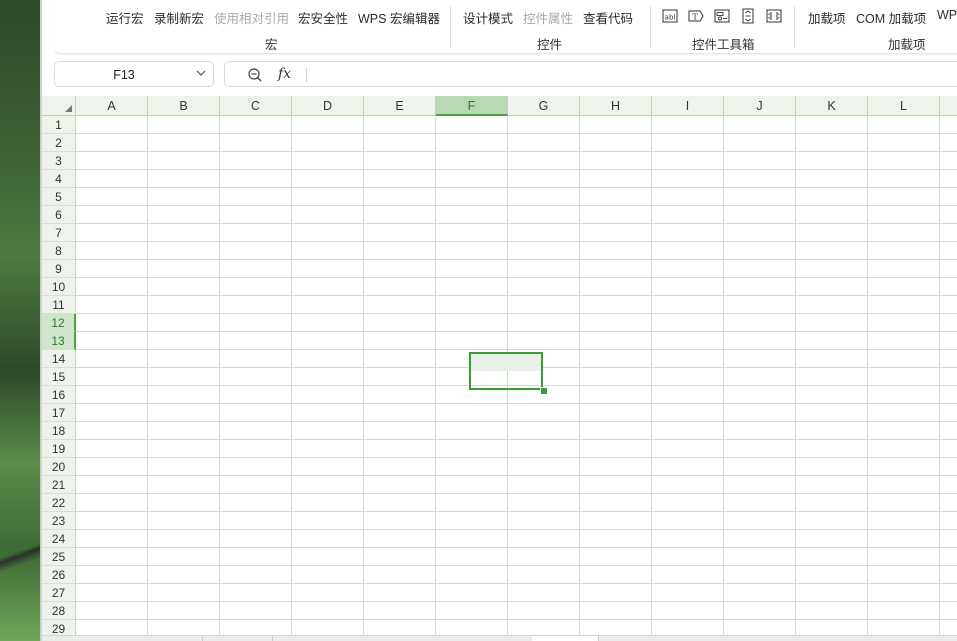 This screenshot has width=957, height=641. Describe the element at coordinates (21, 320) in the screenshot. I see `desktop-background` at that location.